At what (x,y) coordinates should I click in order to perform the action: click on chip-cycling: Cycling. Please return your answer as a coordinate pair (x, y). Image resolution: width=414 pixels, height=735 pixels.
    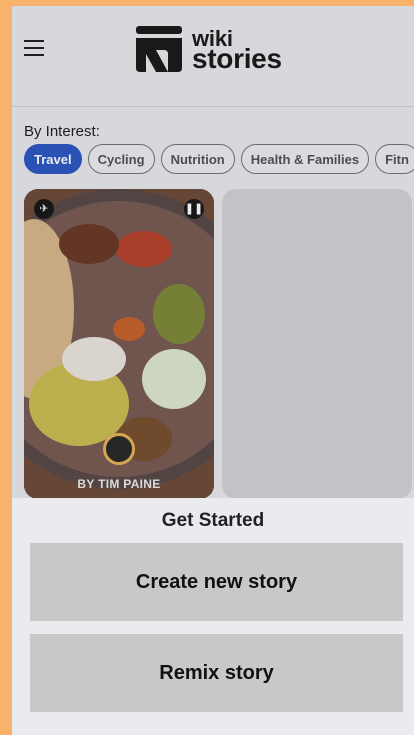
    Looking at the image, I should click on (121, 159).